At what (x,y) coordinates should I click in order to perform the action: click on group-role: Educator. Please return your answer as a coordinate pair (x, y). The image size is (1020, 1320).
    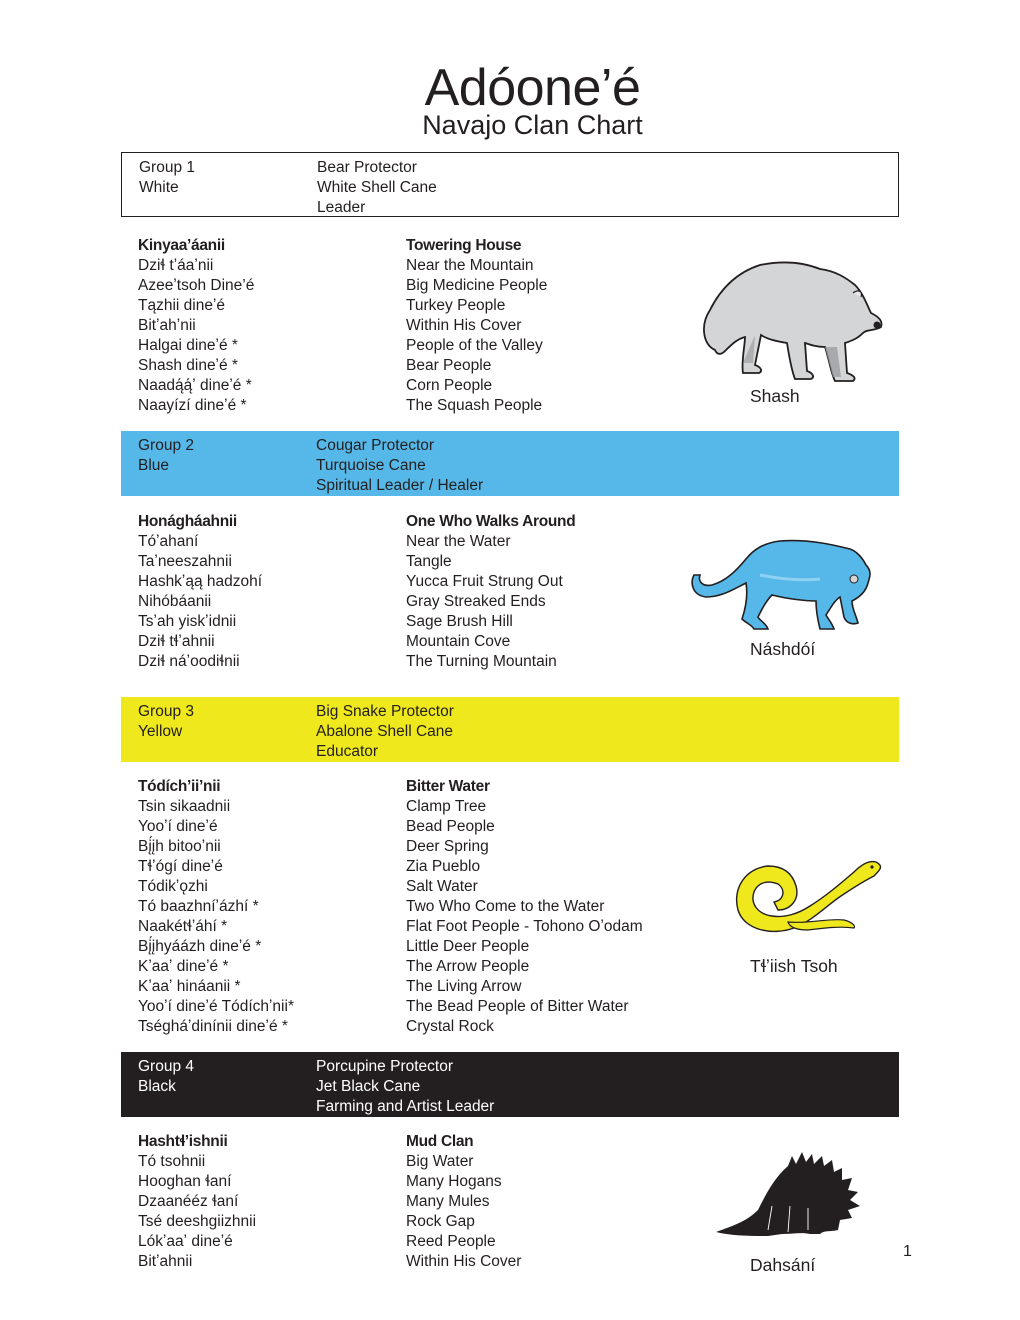
    Looking at the image, I should click on (347, 751).